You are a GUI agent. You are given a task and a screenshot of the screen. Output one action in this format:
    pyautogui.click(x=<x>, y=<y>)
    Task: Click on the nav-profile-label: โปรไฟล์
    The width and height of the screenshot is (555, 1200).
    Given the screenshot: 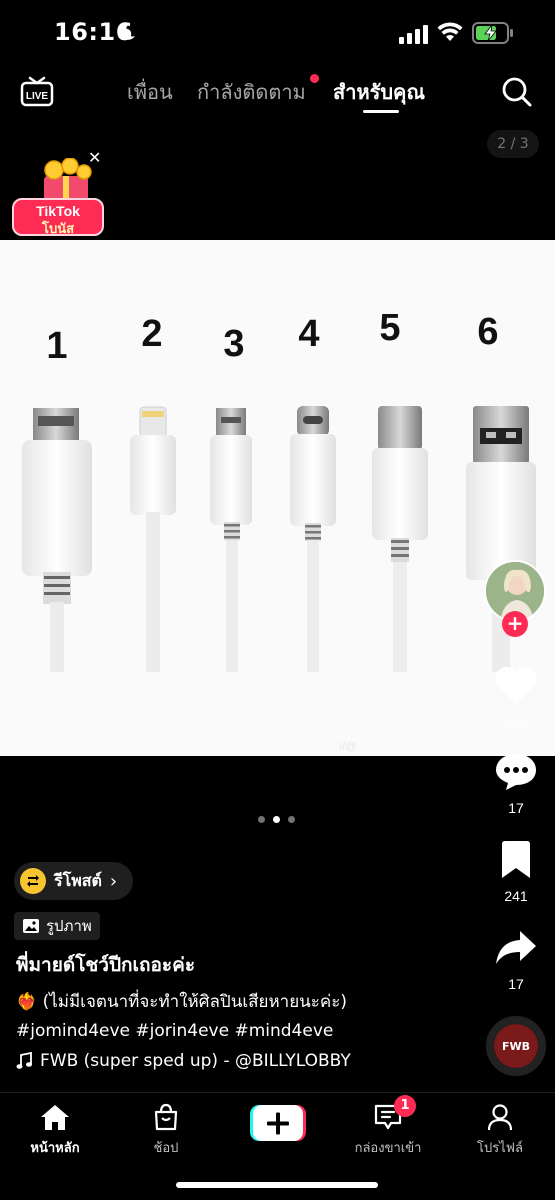 What is the action you would take?
    pyautogui.click(x=500, y=1148)
    